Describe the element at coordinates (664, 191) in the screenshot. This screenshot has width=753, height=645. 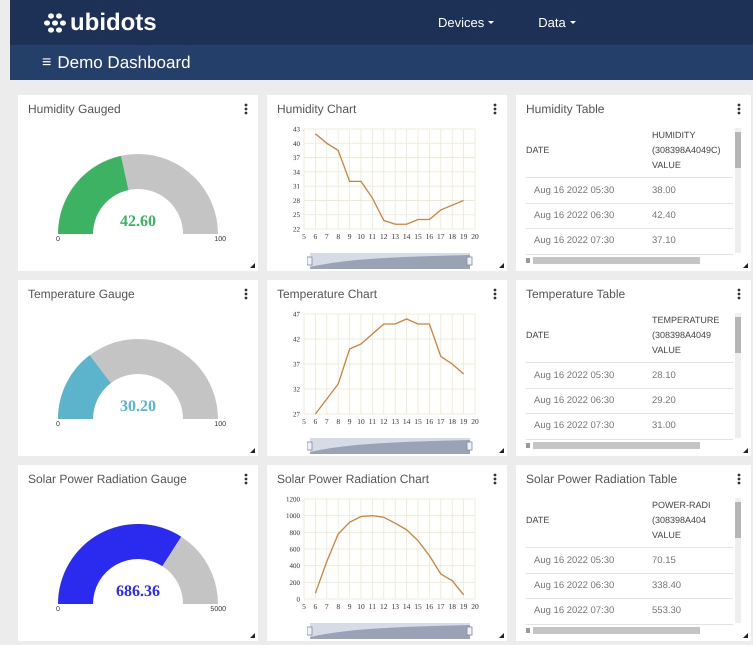
I see `table-cell-text: 38.00` at that location.